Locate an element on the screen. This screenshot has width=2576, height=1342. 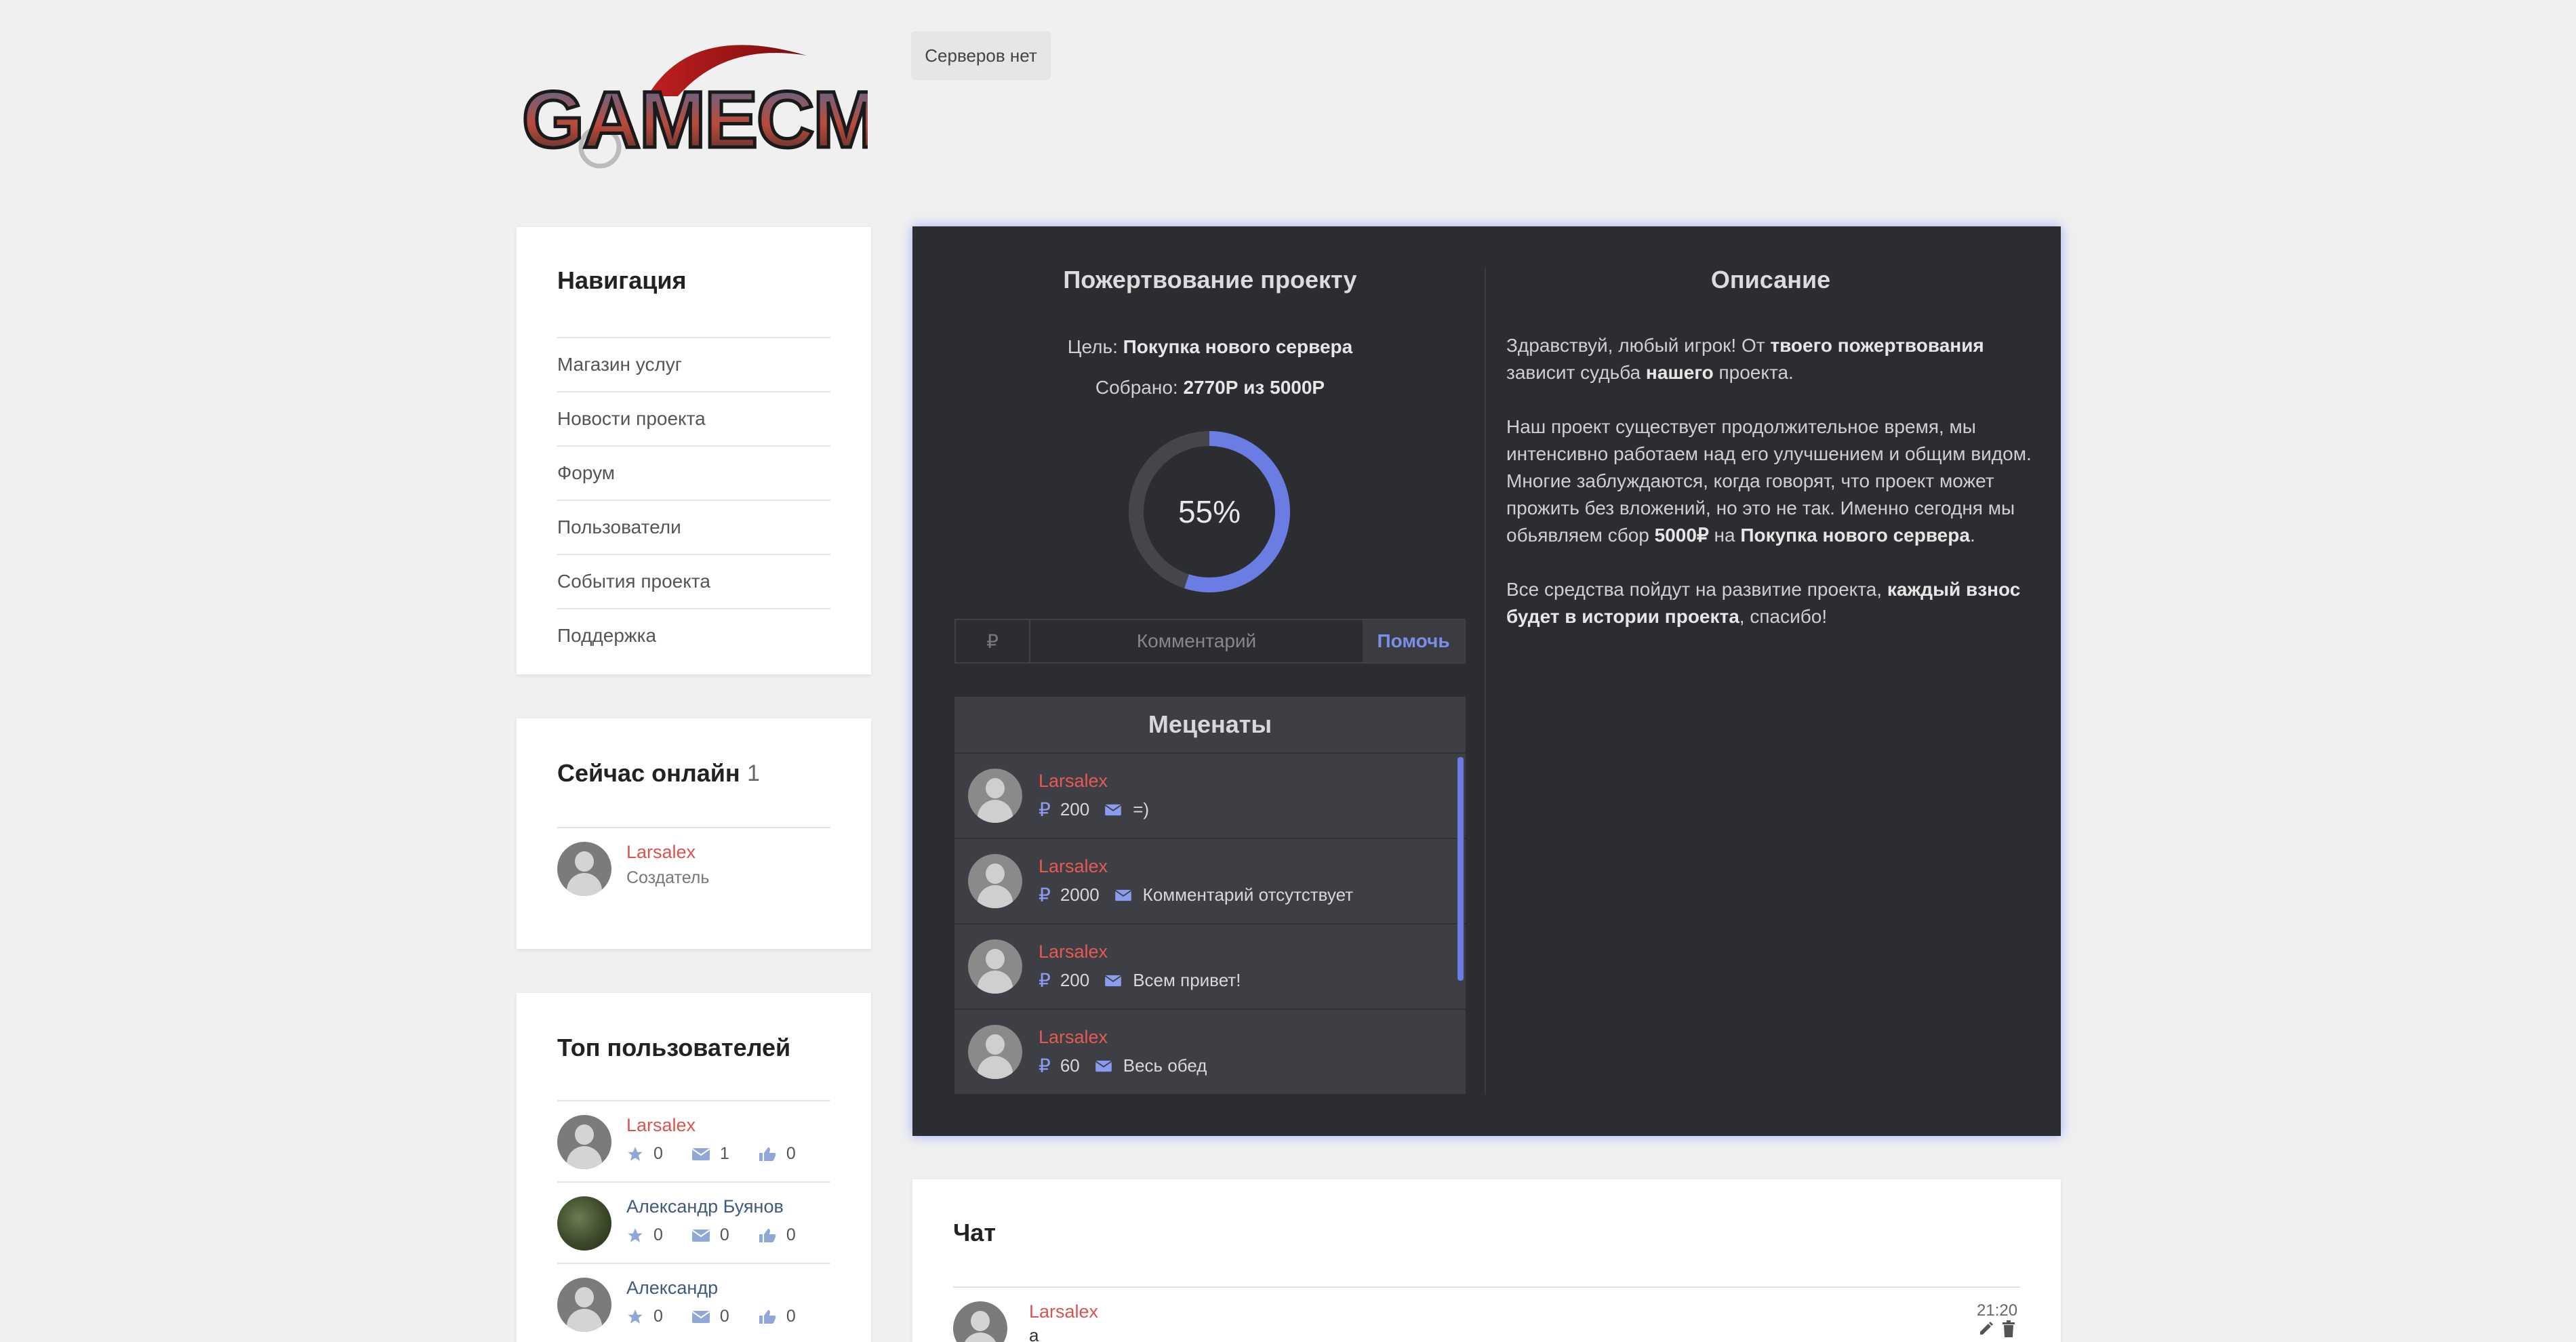
donation-form: ₽ Помочь is located at coordinates (1210, 642).